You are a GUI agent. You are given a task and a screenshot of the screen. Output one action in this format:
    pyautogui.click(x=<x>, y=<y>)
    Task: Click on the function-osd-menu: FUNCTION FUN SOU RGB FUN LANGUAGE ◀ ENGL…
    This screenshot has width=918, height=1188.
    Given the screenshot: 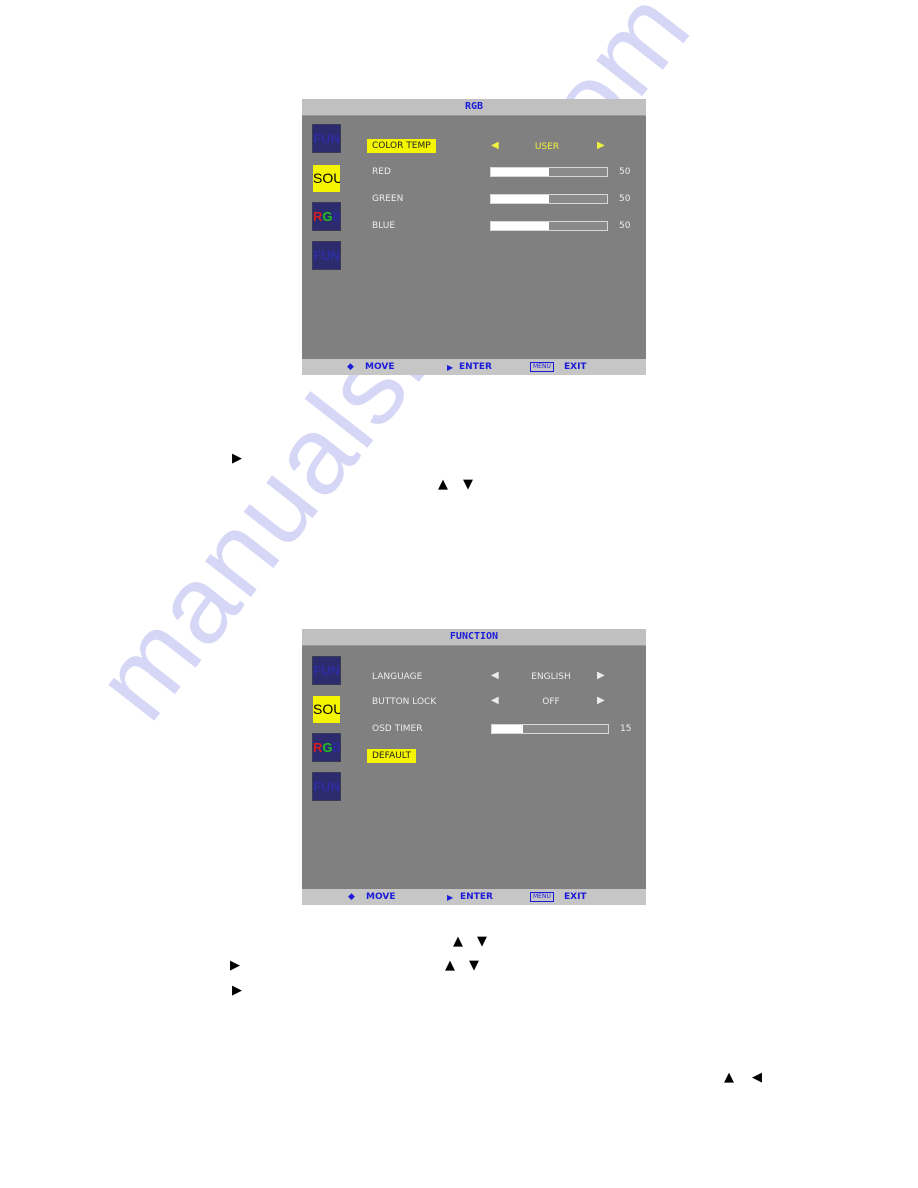 What is the action you would take?
    pyautogui.click(x=474, y=767)
    